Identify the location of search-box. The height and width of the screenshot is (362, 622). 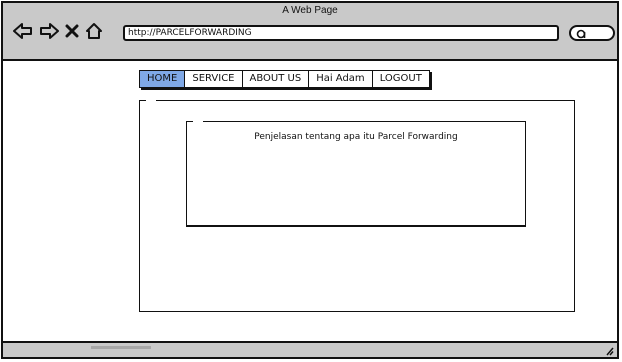
(592, 33).